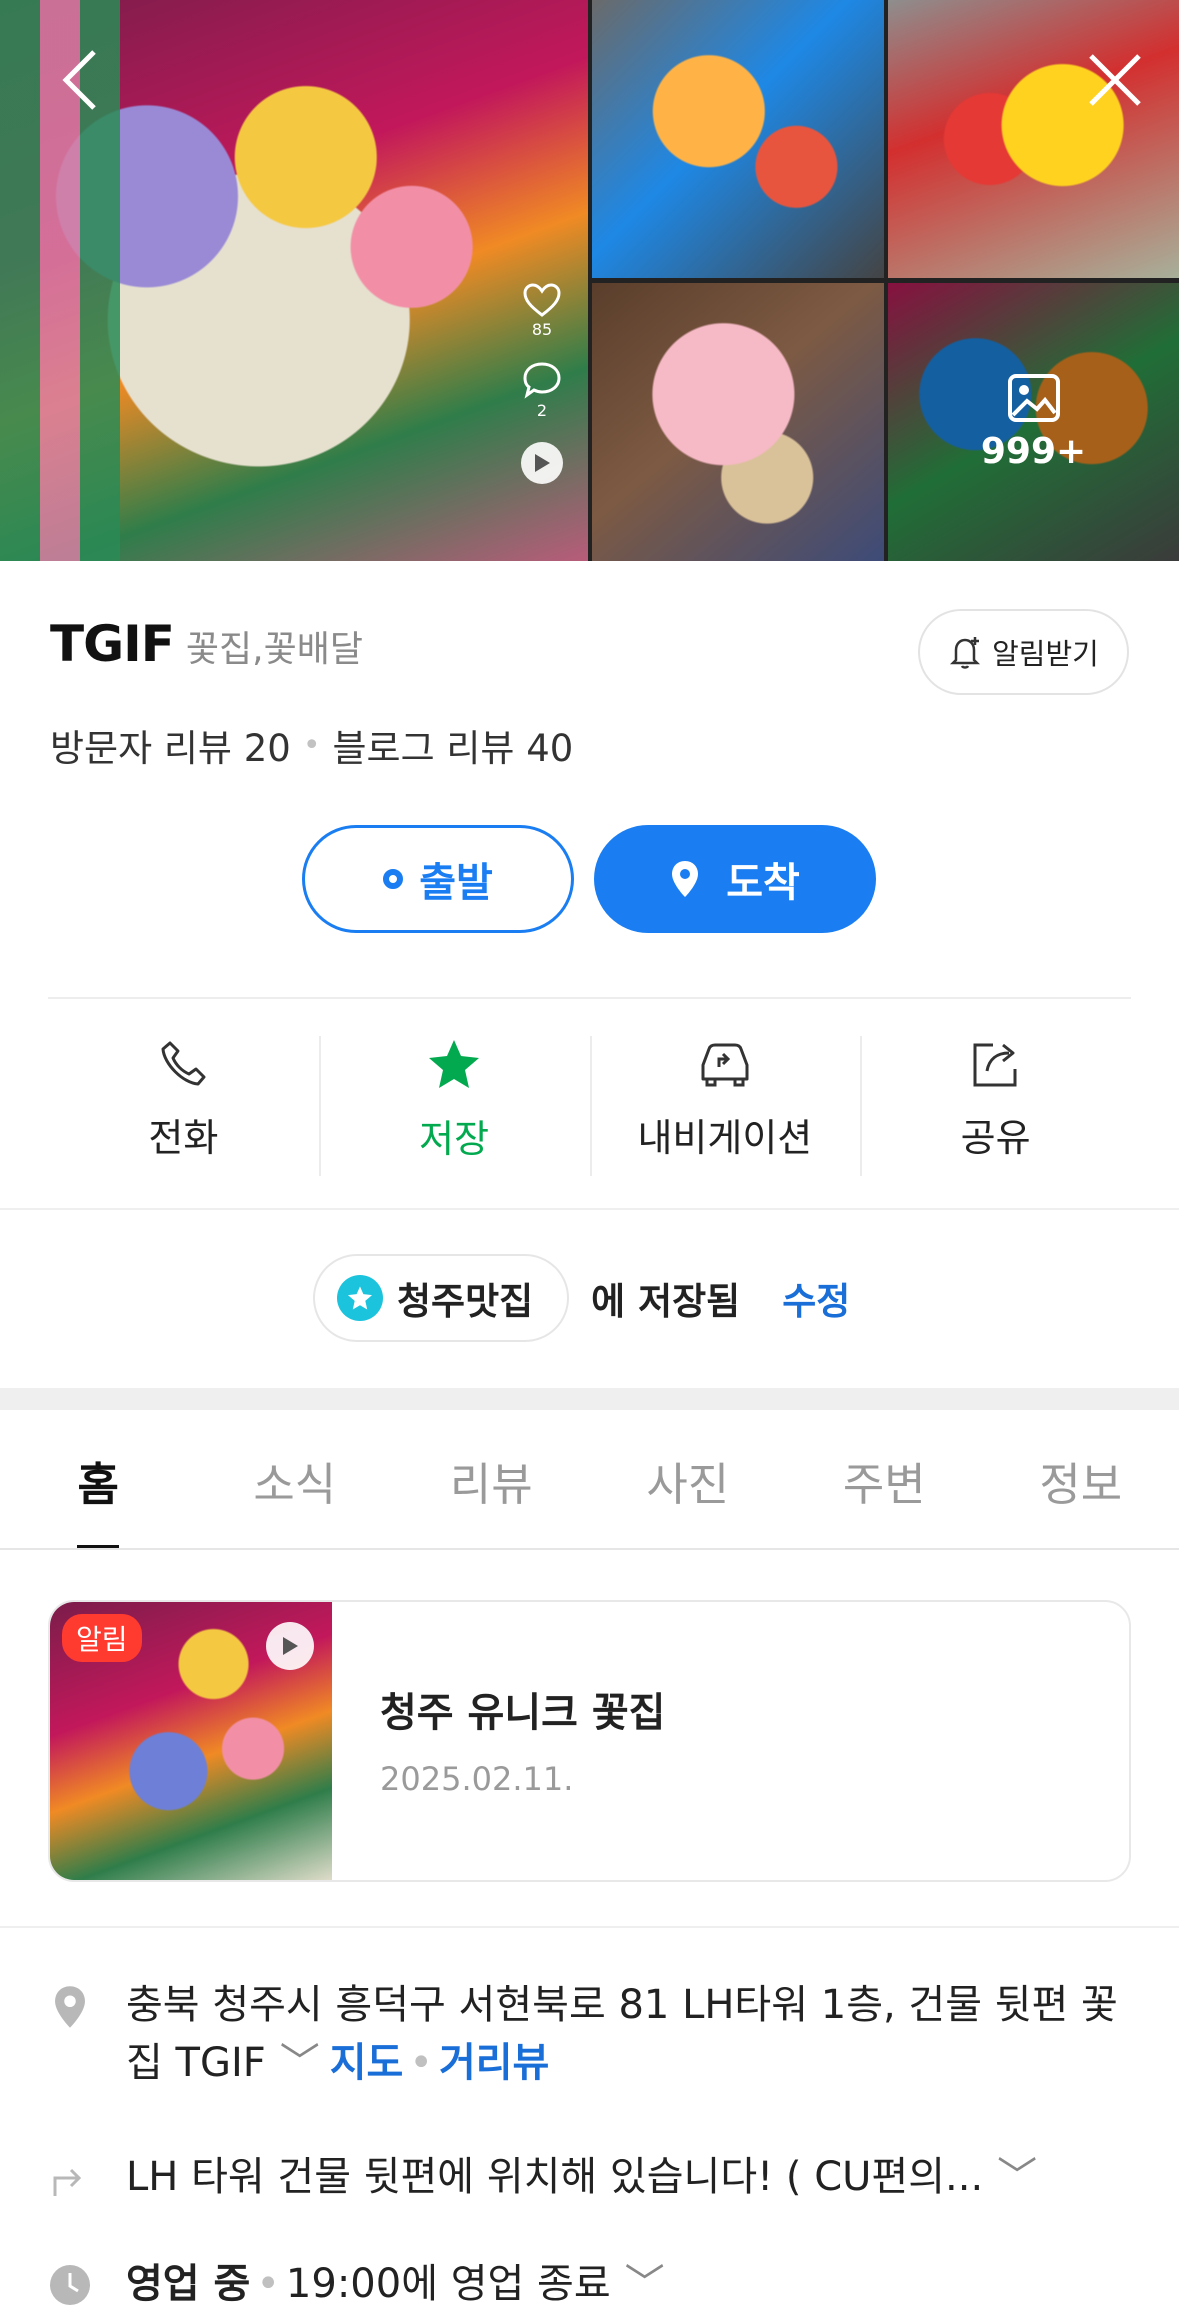 This screenshot has width=1179, height=2319. I want to click on hours-text-row: 영업 중 • 19:00에 영업 종료 ﹀, so click(400, 2284).